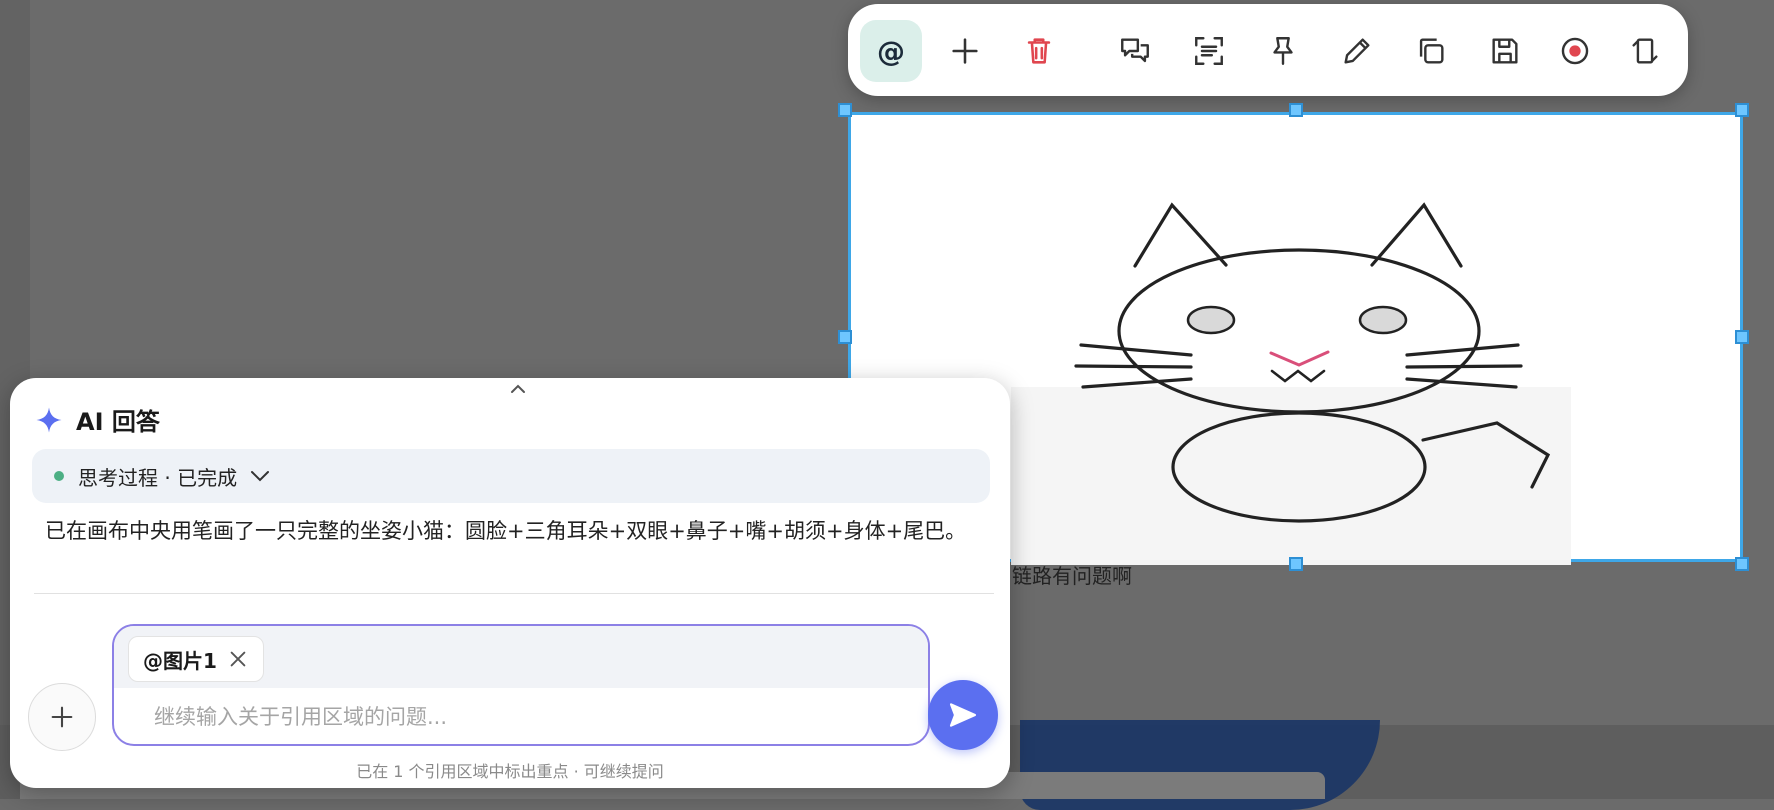 The height and width of the screenshot is (810, 1774). I want to click on image-toolbar: @, so click(1268, 50).